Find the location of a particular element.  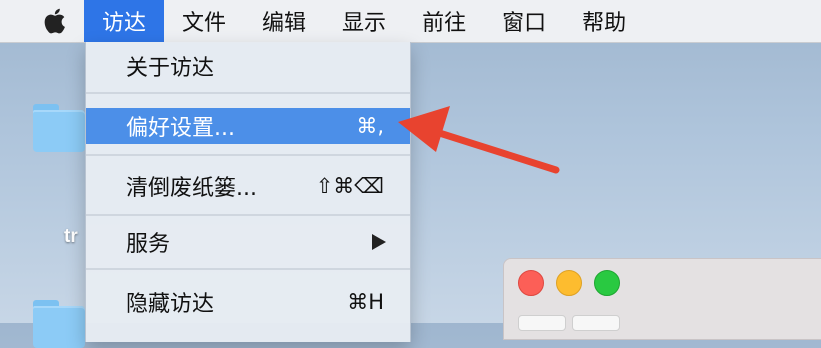

desktop-item-label: tr is located at coordinates (71, 237).